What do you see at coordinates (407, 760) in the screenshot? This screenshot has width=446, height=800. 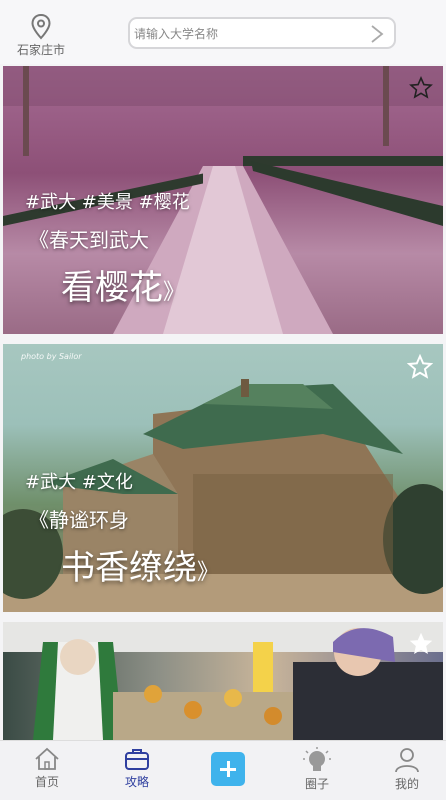 I see `user-icon` at bounding box center [407, 760].